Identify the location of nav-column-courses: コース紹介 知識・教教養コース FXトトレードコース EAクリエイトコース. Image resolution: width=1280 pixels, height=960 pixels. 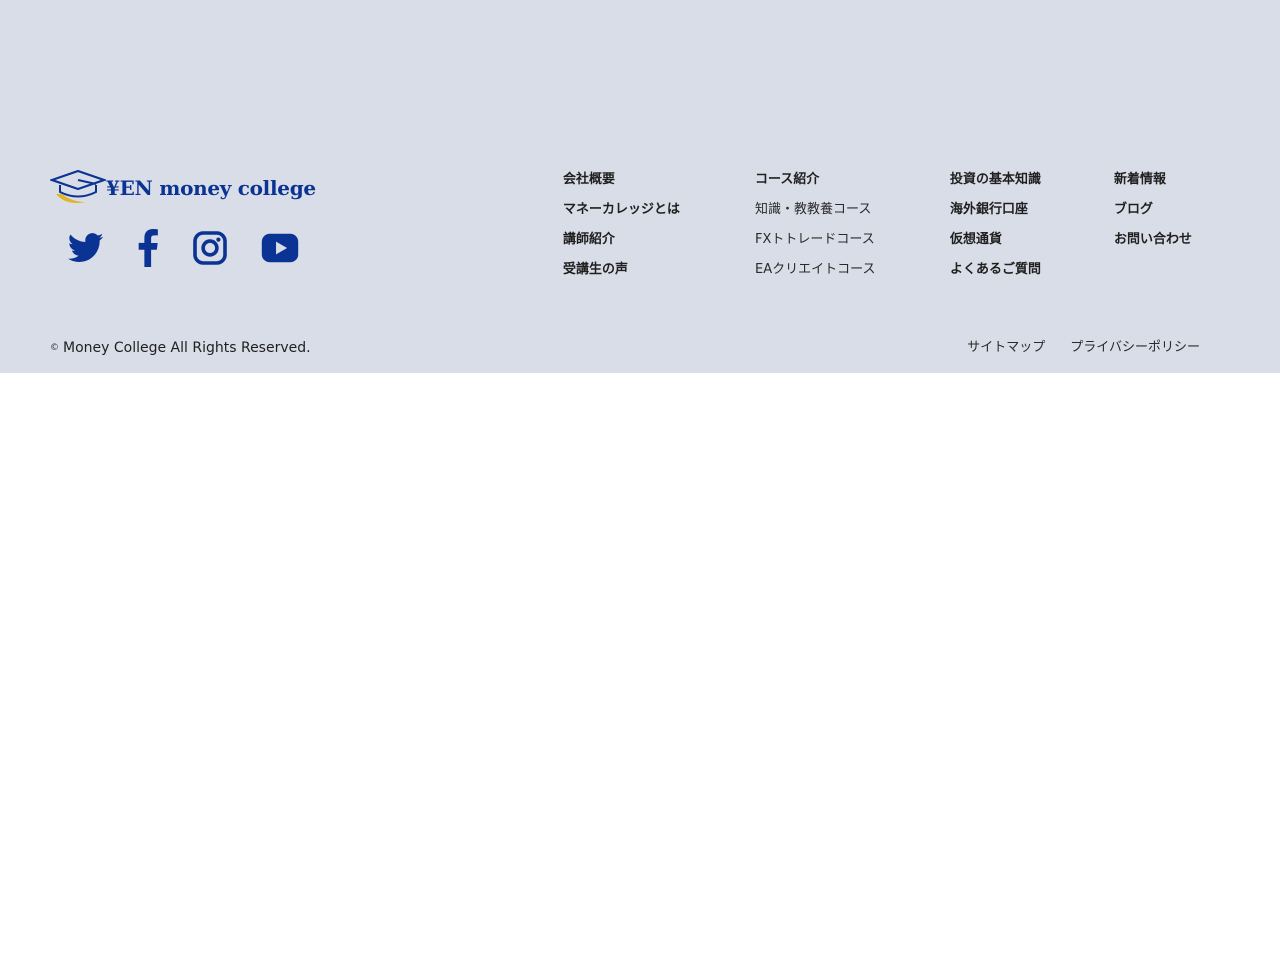
(815, 228).